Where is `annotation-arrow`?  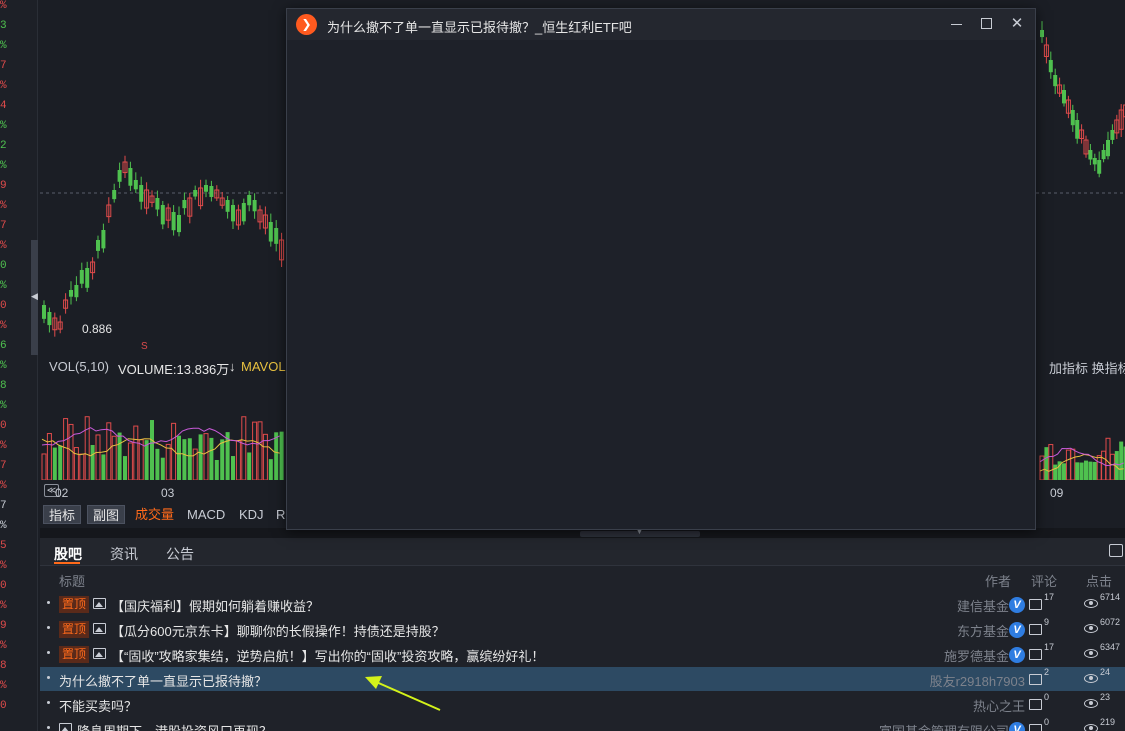 annotation-arrow is located at coordinates (403, 693).